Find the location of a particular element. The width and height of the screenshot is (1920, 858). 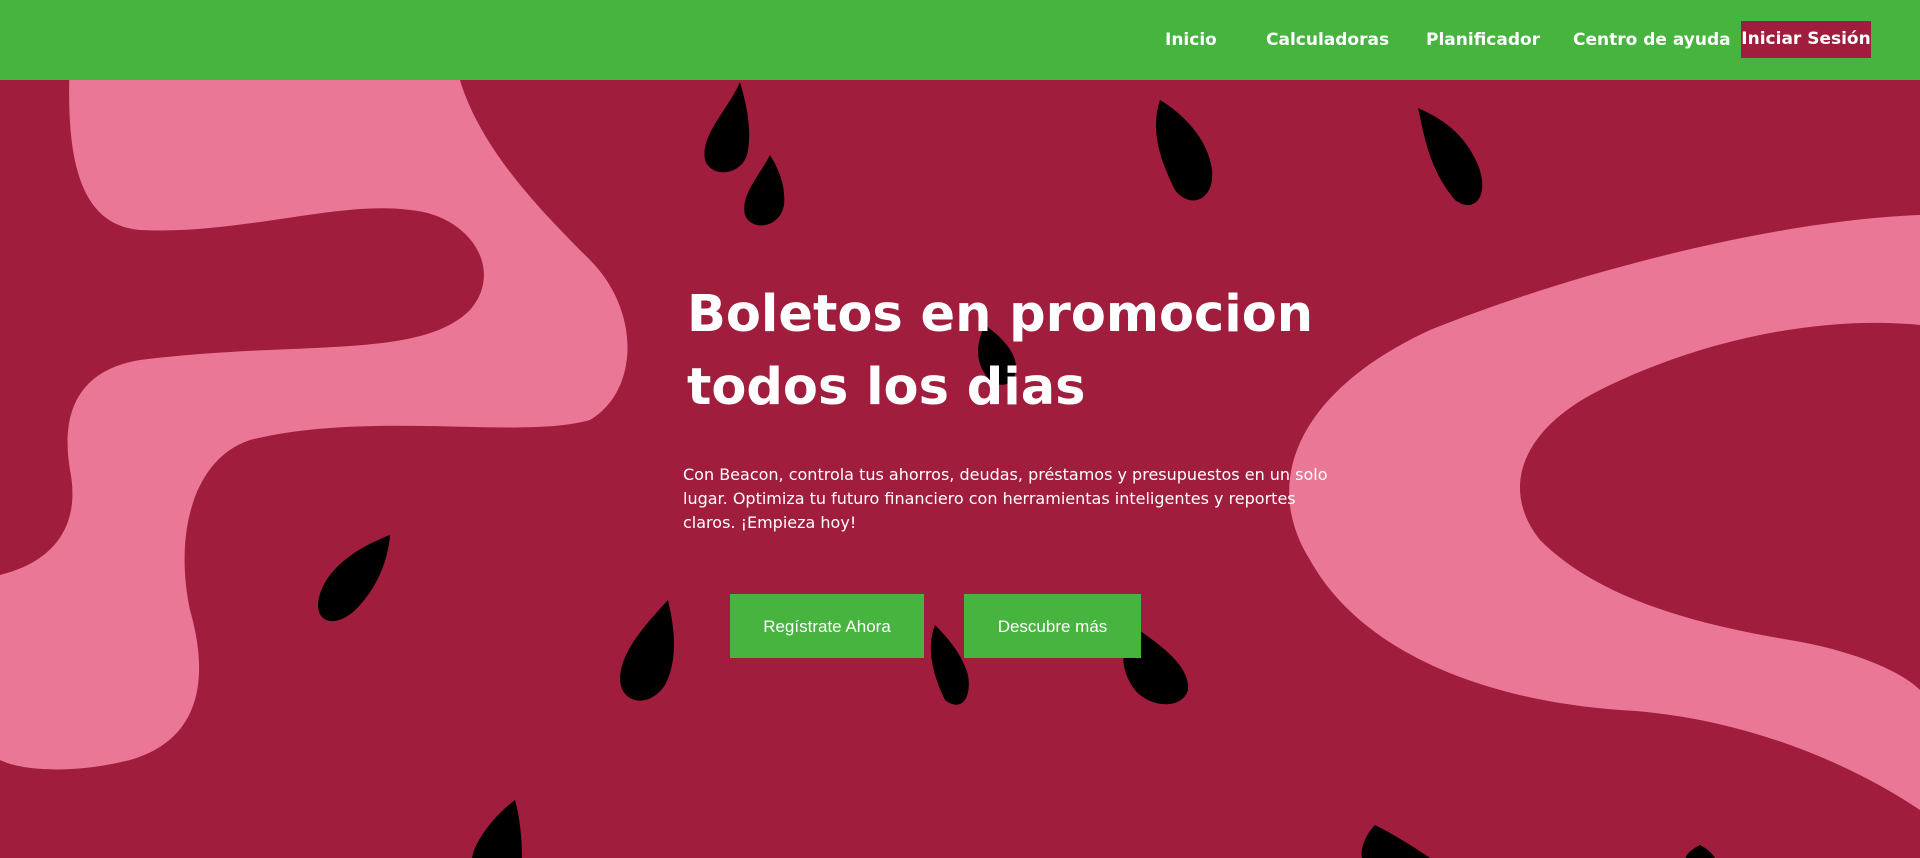

nav-link-centro-de-ayuda: Centro de ayuda is located at coordinates (1652, 40).